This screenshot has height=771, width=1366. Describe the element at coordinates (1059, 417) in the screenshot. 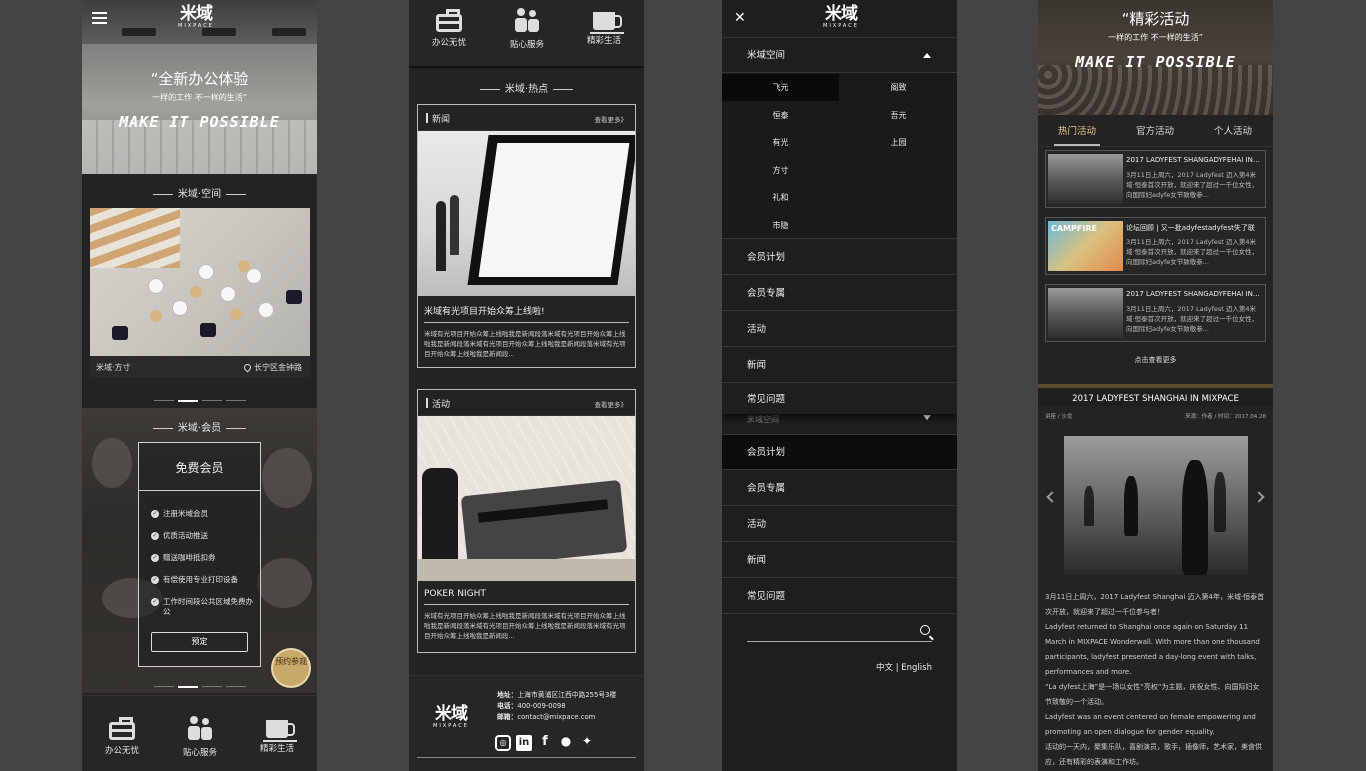

I see `article-category: 讲座 / 沙龙` at that location.